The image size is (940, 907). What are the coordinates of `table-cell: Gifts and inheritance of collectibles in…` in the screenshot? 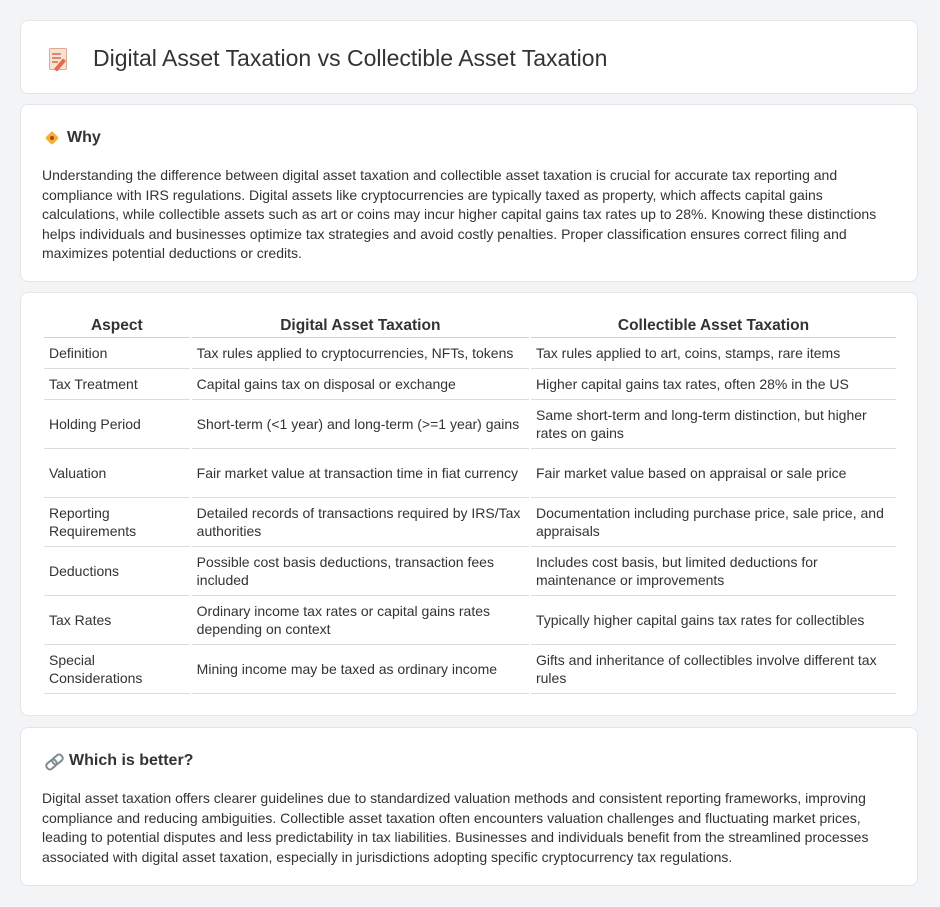 It's located at (713, 669).